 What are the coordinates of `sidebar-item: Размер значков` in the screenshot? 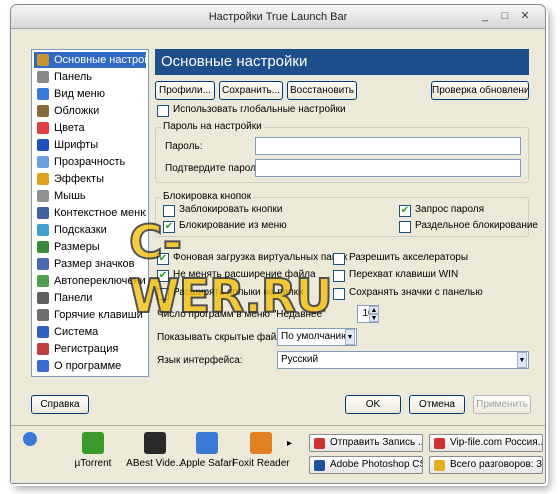 It's located at (90, 264).